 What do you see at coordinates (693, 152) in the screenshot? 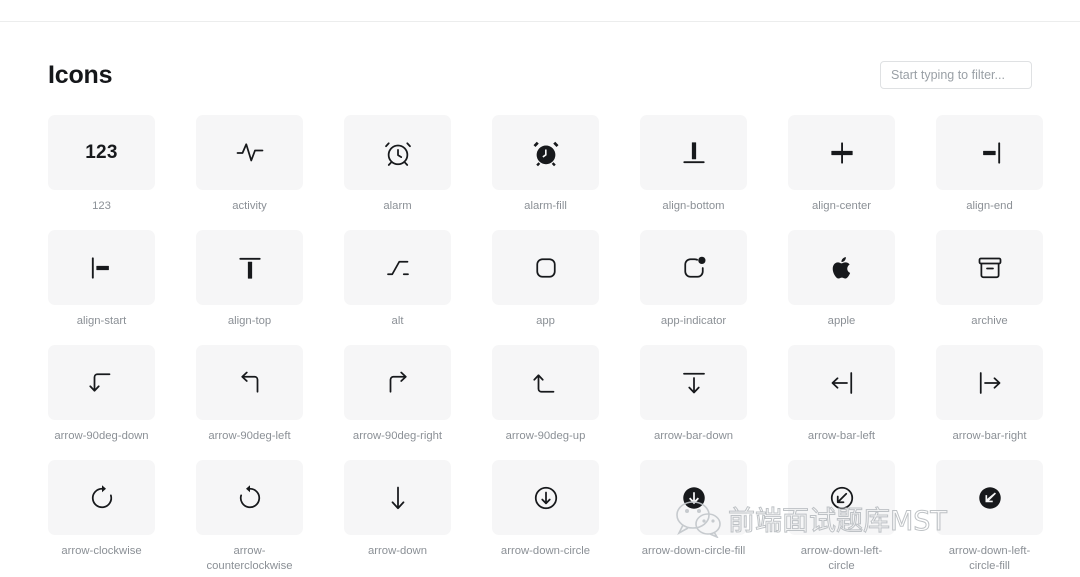
I see `align-bottom-icon` at bounding box center [693, 152].